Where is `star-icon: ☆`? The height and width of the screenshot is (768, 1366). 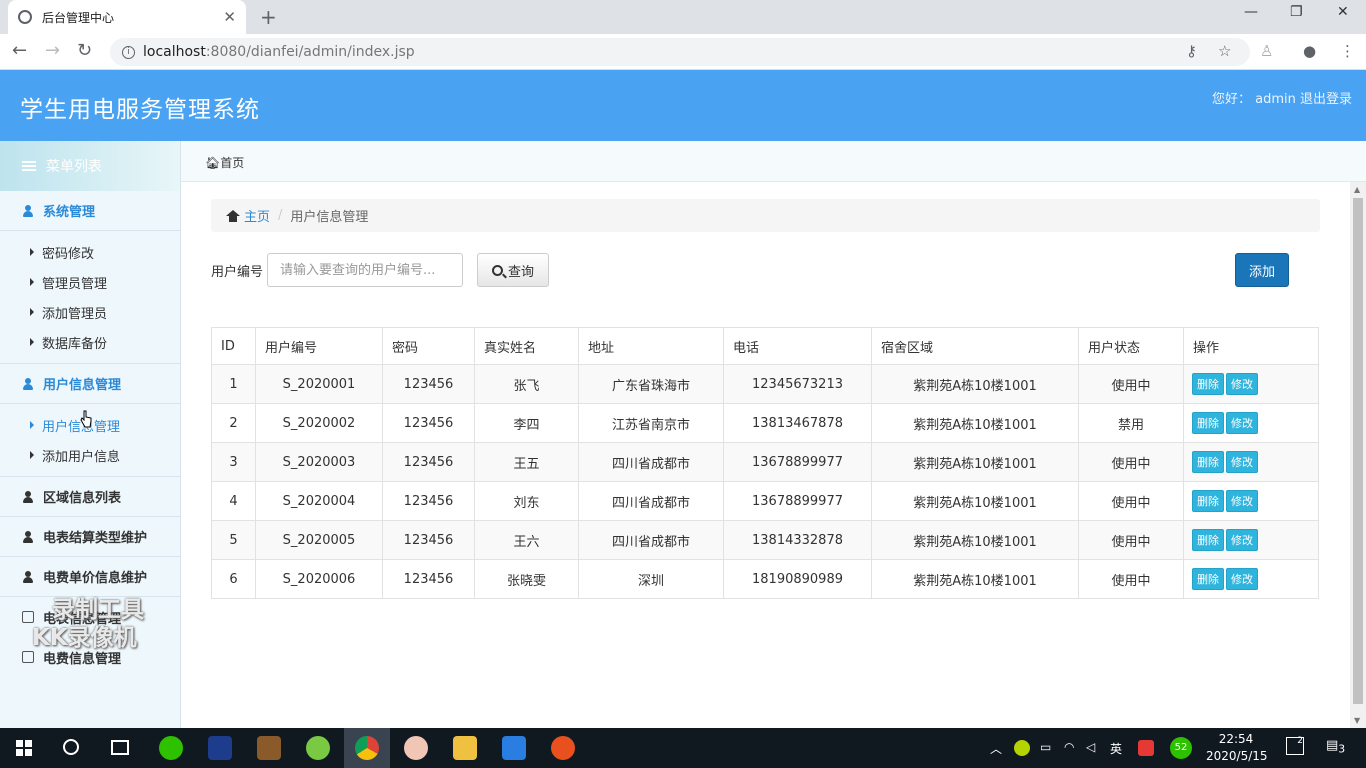 star-icon: ☆ is located at coordinates (1224, 51).